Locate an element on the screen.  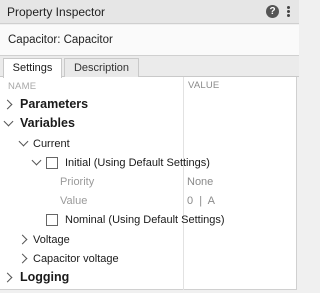
tree-row-initial: Initial (Using Default Settings) is located at coordinates (148, 163).